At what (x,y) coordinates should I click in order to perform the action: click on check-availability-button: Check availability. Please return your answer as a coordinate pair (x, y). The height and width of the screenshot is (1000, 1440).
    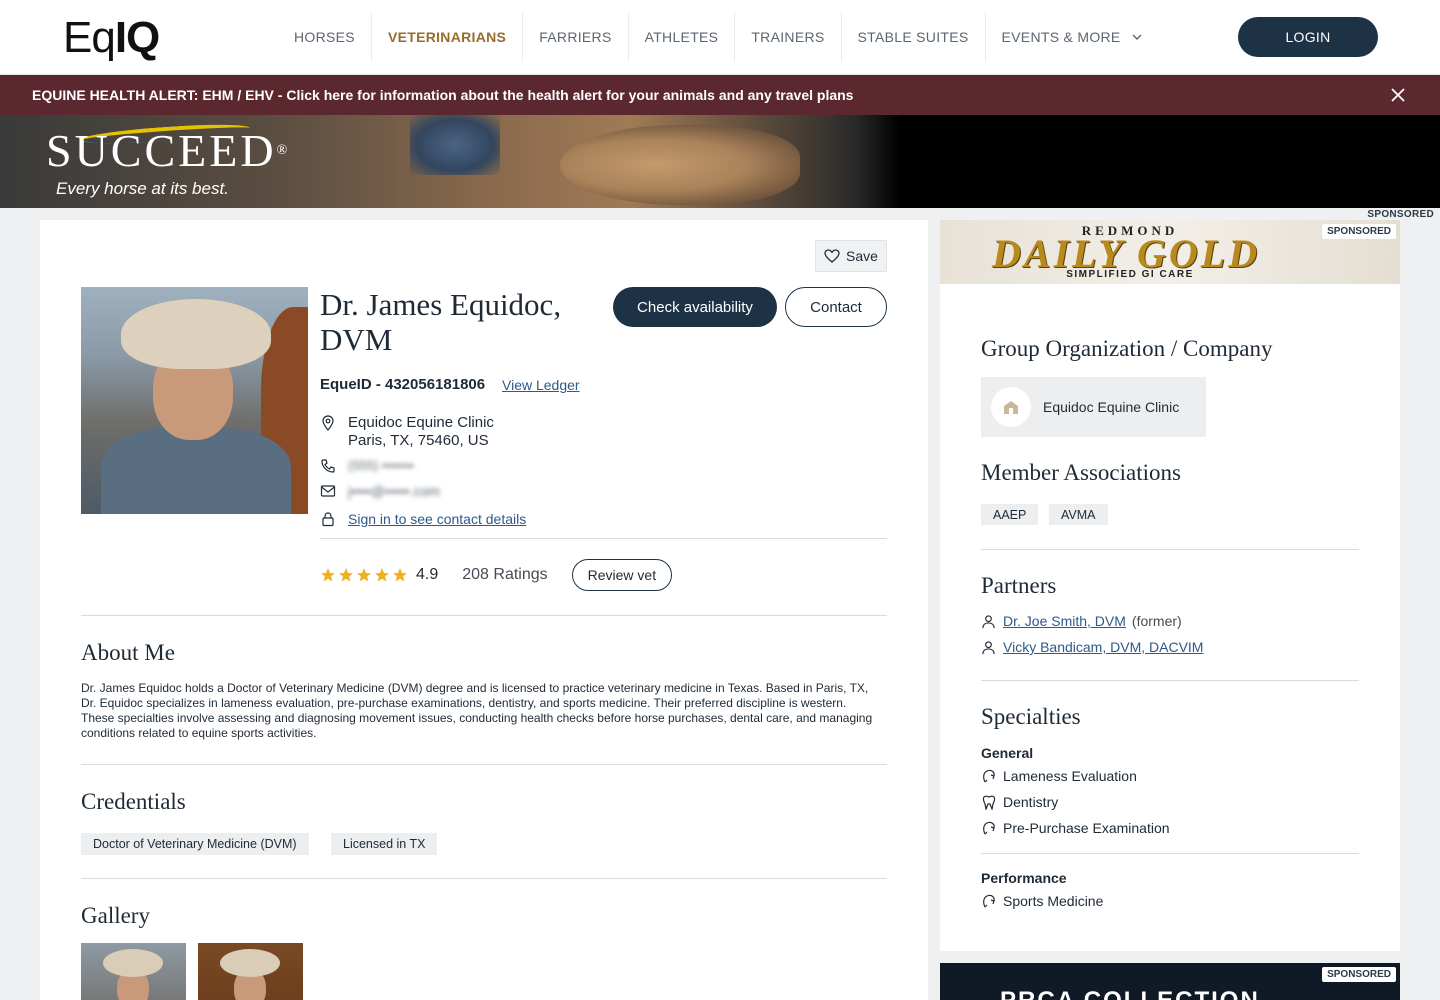
    Looking at the image, I should click on (695, 307).